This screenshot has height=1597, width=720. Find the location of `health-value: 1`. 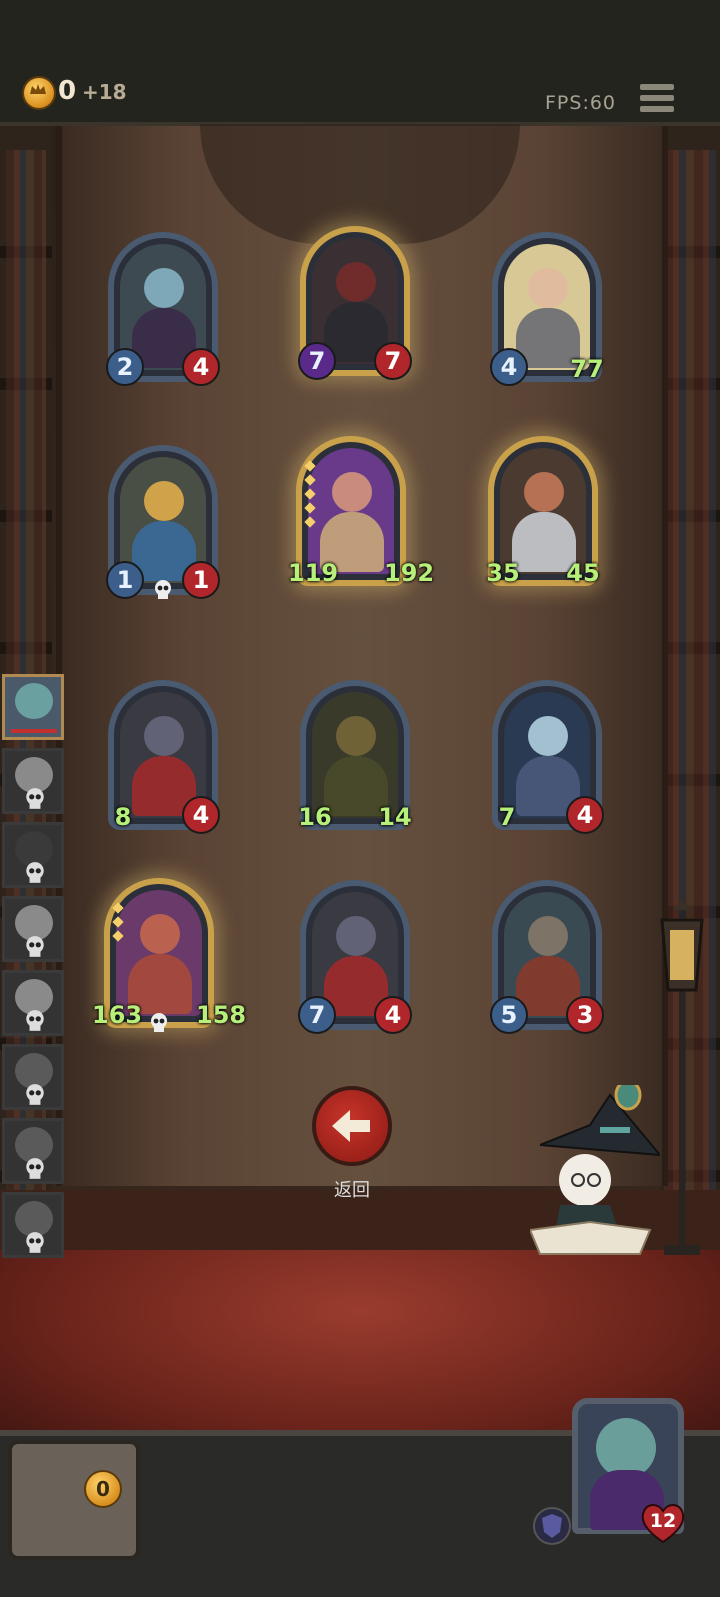

health-value: 1 is located at coordinates (201, 580).